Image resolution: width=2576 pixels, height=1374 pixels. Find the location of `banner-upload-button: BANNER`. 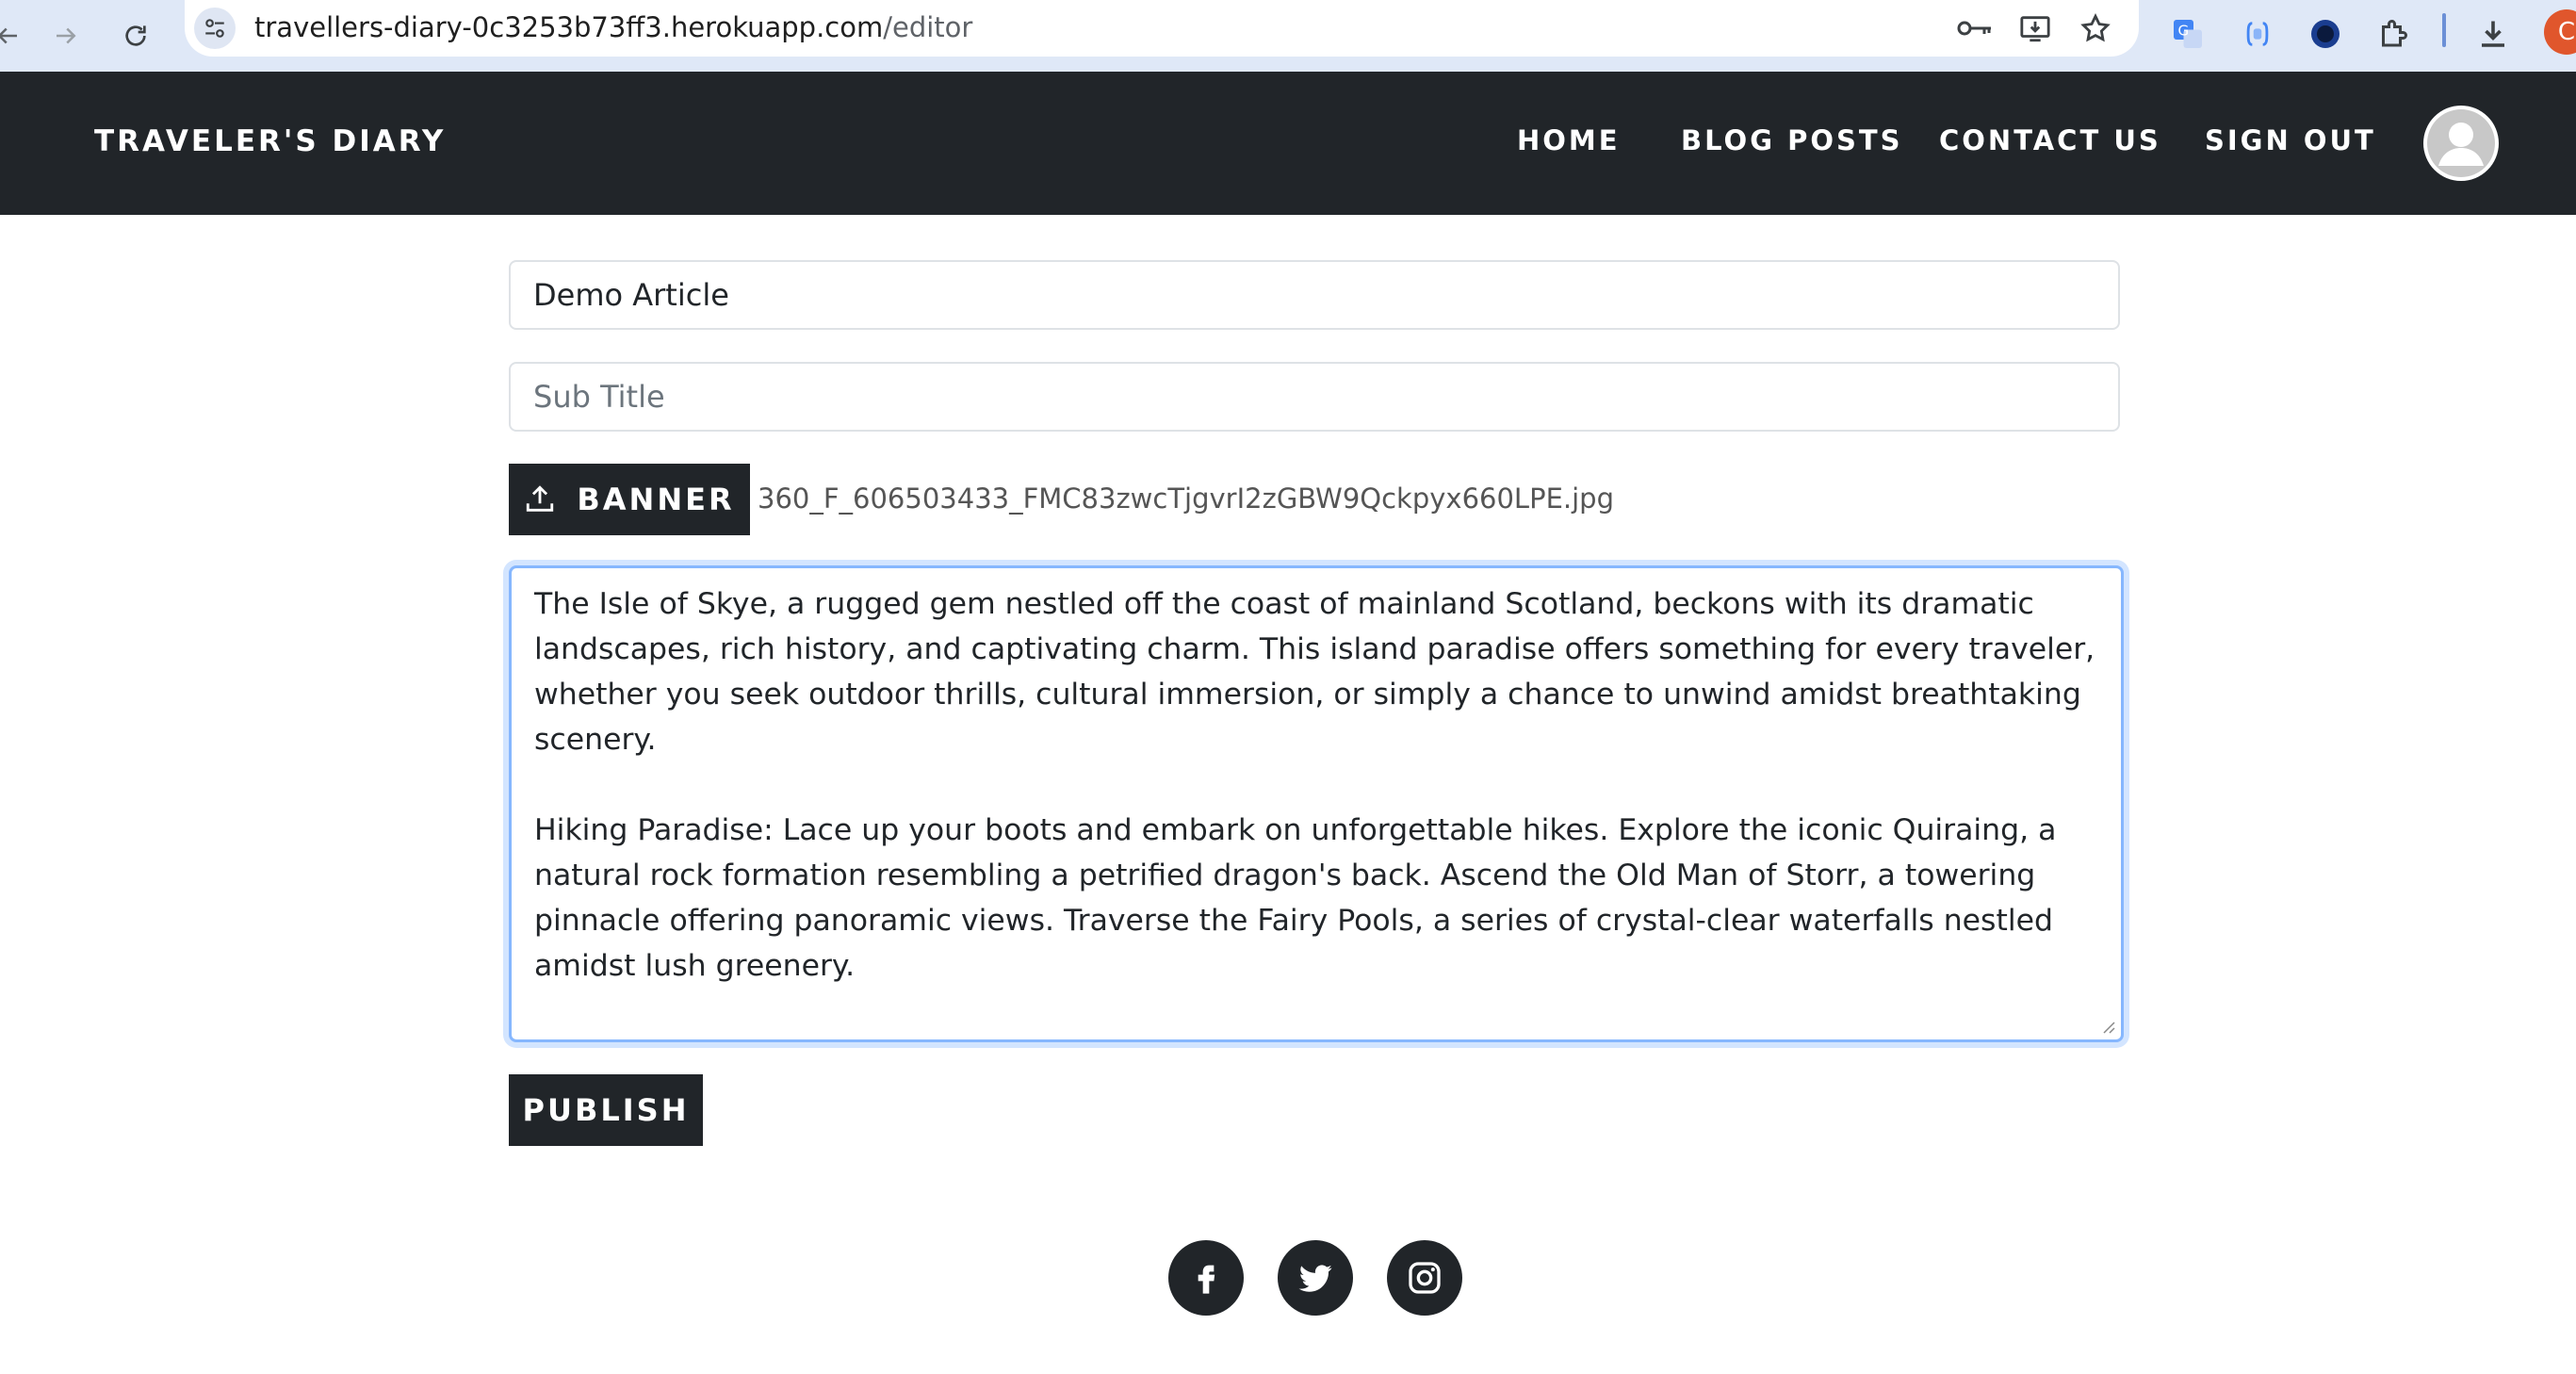

banner-upload-button: BANNER is located at coordinates (629, 499).